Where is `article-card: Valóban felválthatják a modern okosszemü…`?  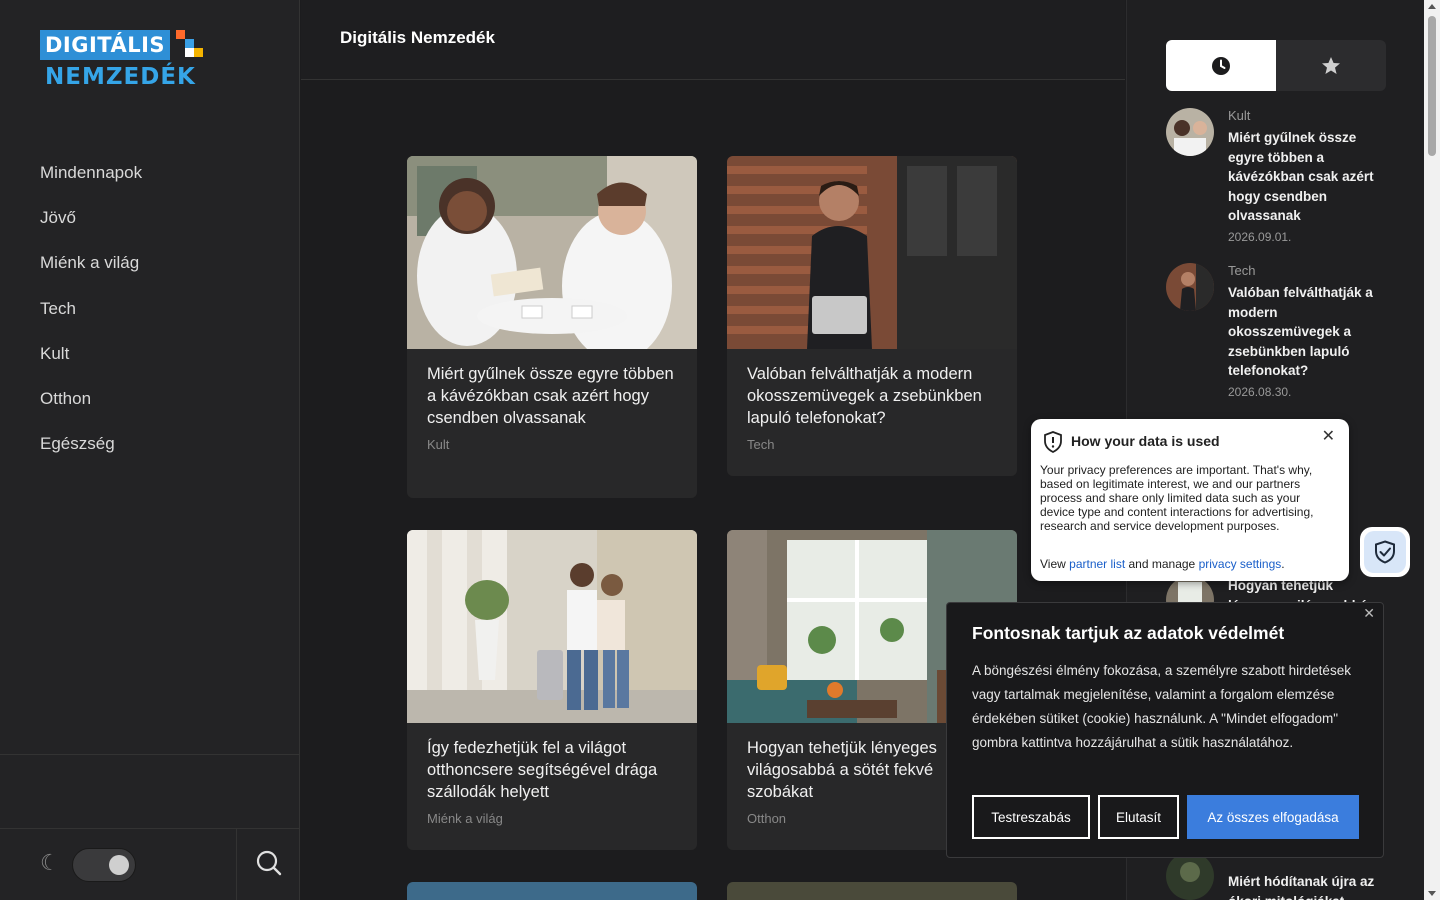
article-card: Valóban felválthatják a modern okosszemü… is located at coordinates (872, 316).